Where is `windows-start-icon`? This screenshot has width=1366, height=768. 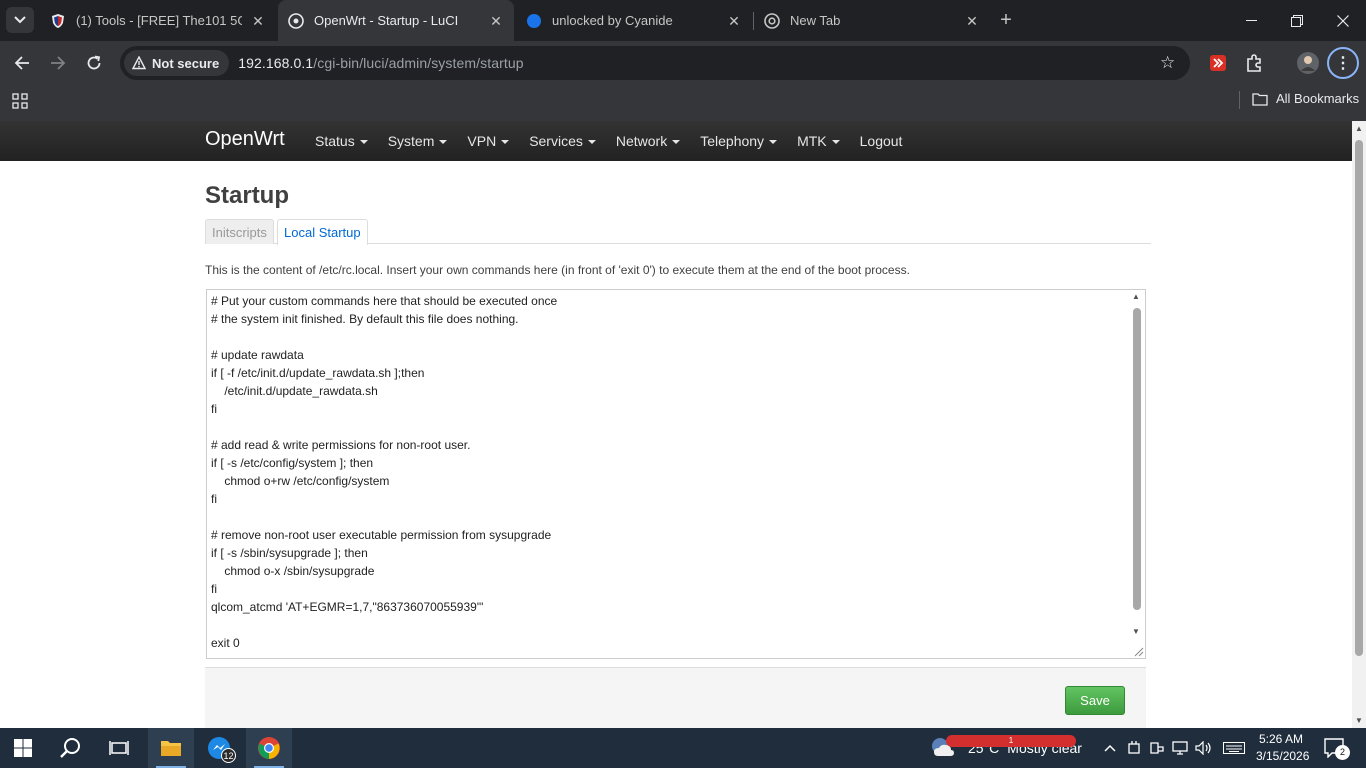
windows-start-icon is located at coordinates (23, 748).